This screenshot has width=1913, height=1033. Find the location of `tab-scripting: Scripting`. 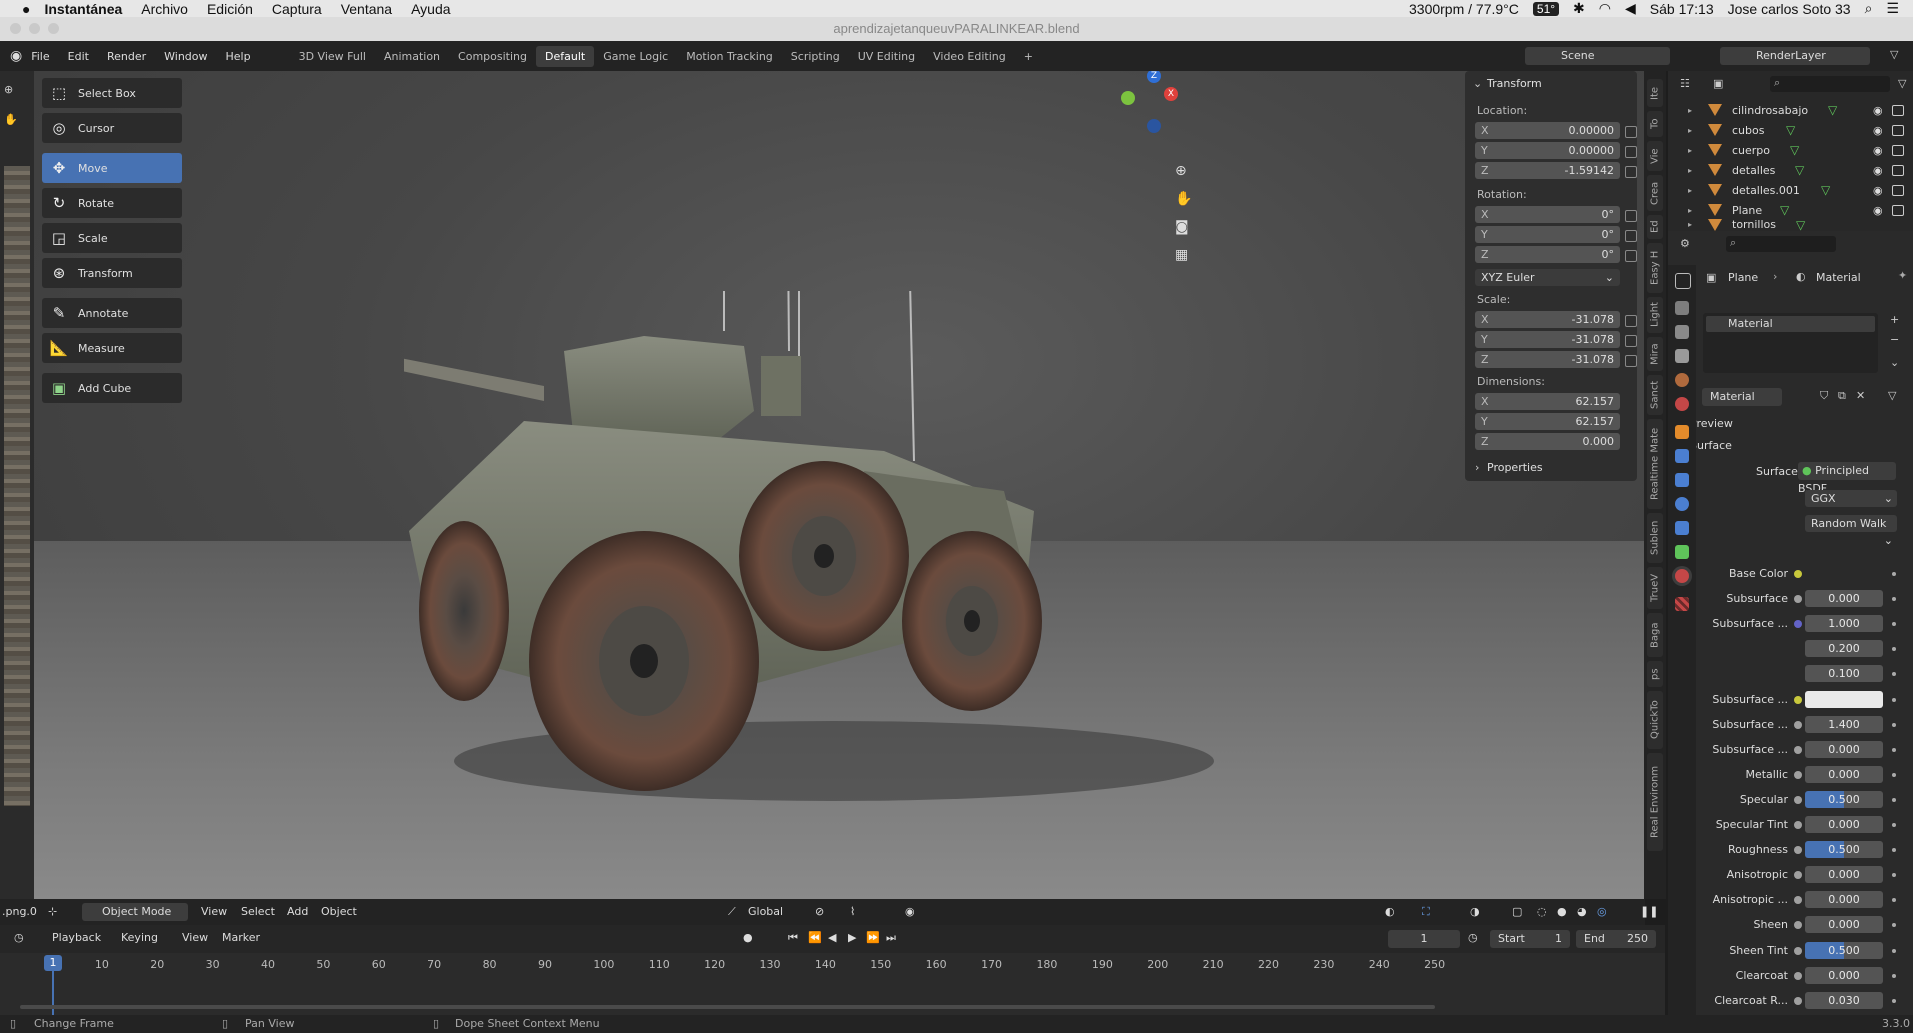

tab-scripting: Scripting is located at coordinates (815, 56).